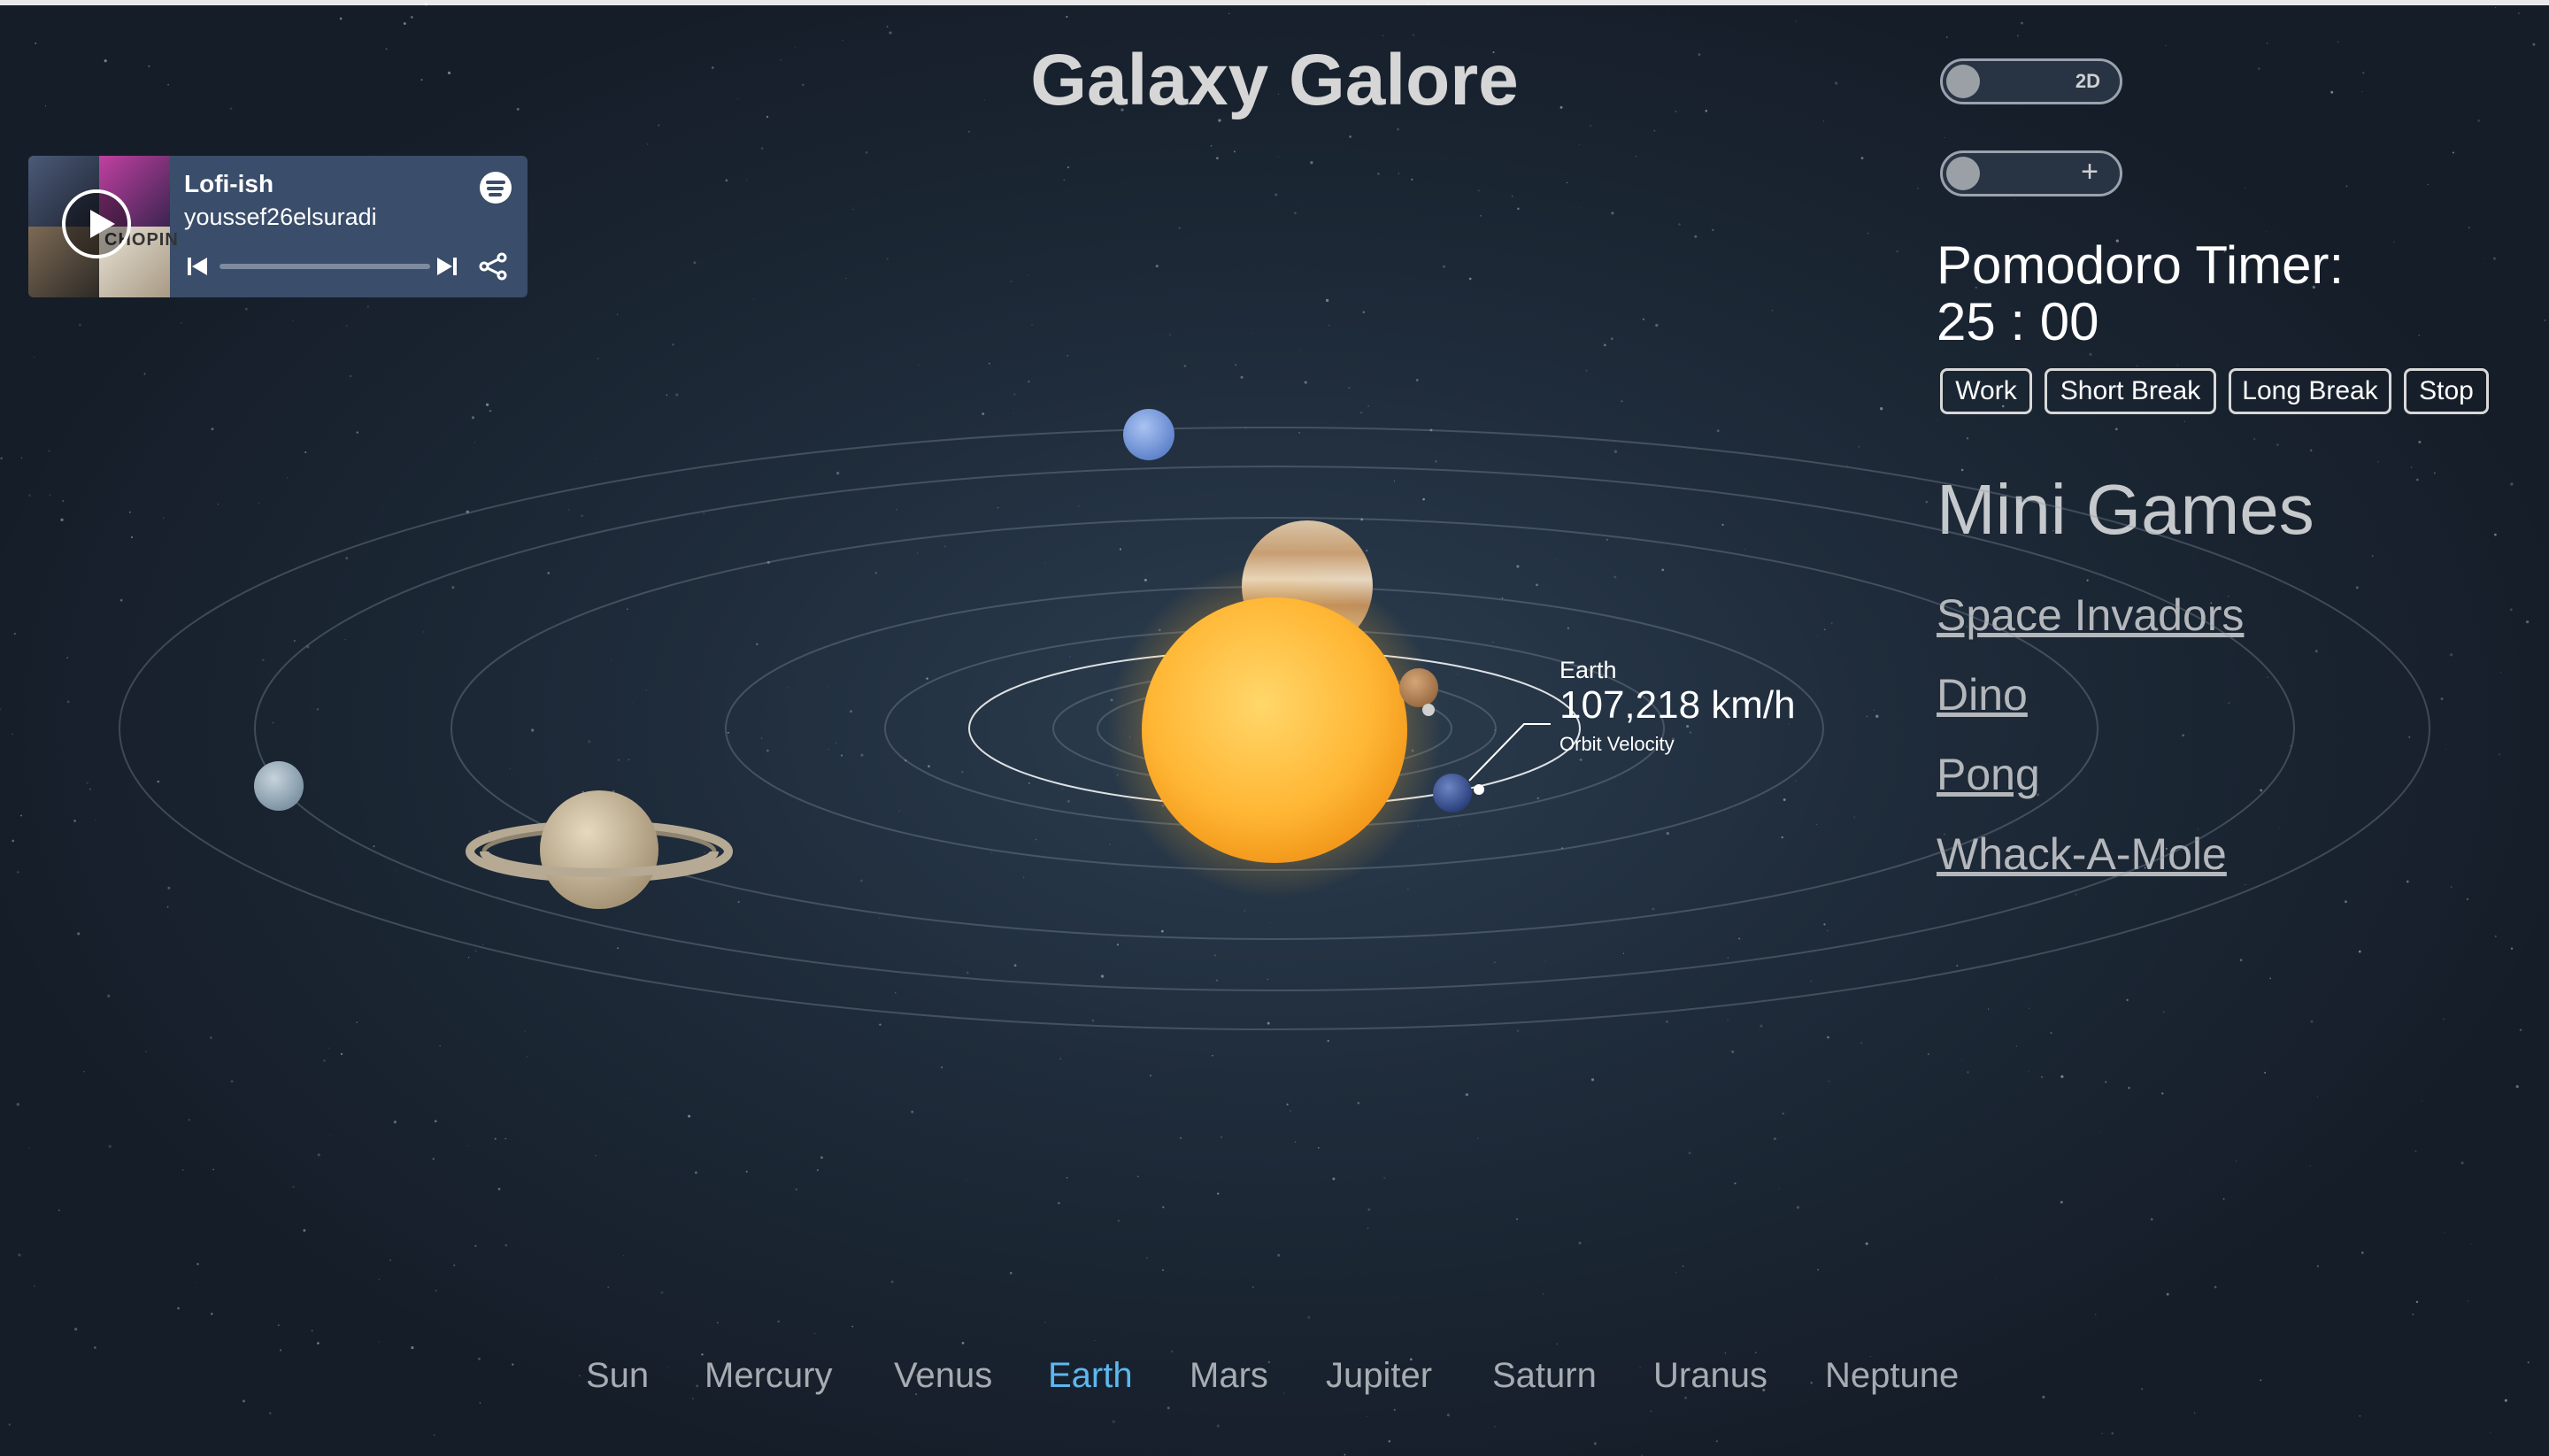 The width and height of the screenshot is (2549, 1456). I want to click on nav-mercury: Mercury, so click(769, 1376).